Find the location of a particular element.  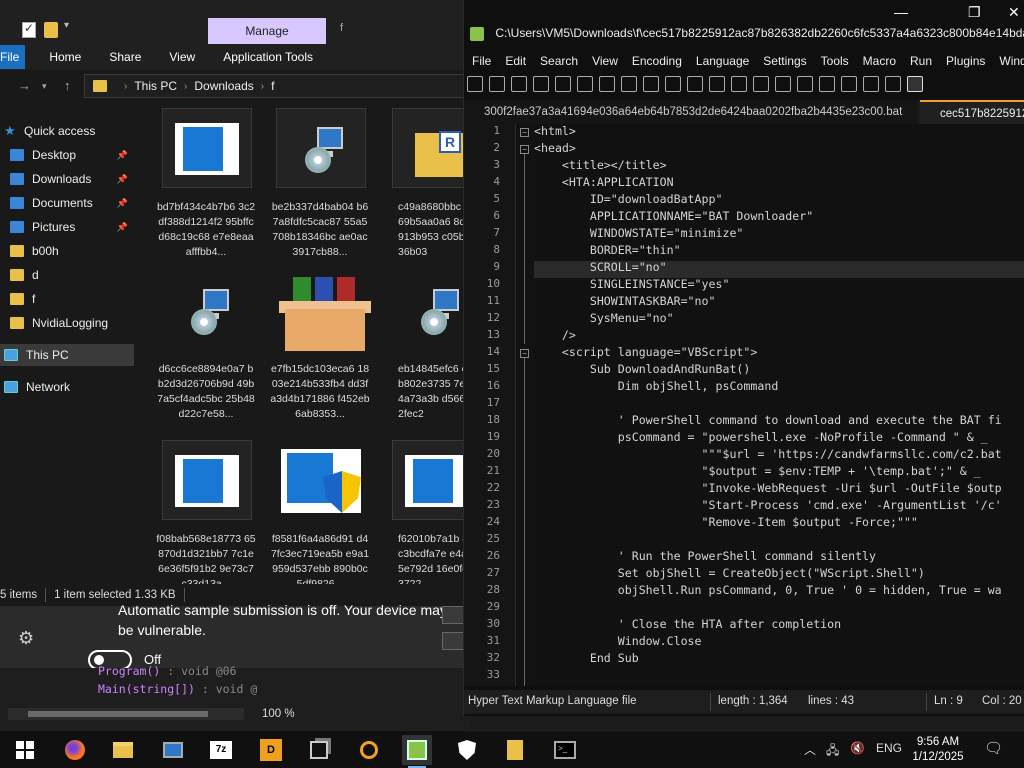

7zip-button: 7z is located at coordinates (221, 750).